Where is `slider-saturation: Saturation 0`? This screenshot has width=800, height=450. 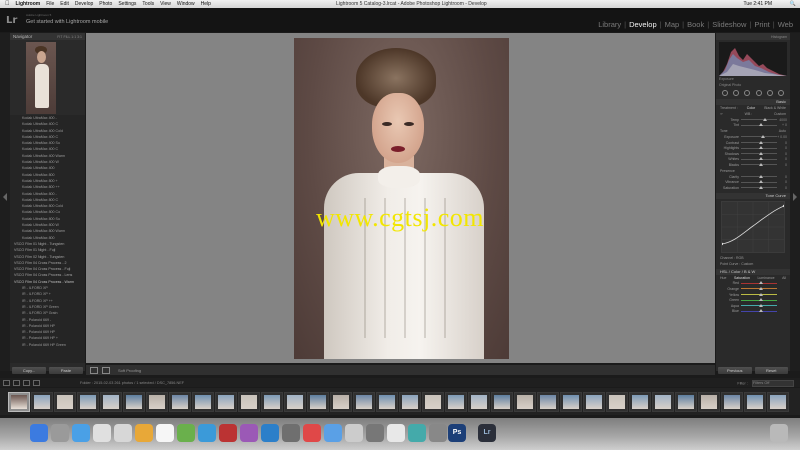 slider-saturation: Saturation 0 is located at coordinates (753, 188).